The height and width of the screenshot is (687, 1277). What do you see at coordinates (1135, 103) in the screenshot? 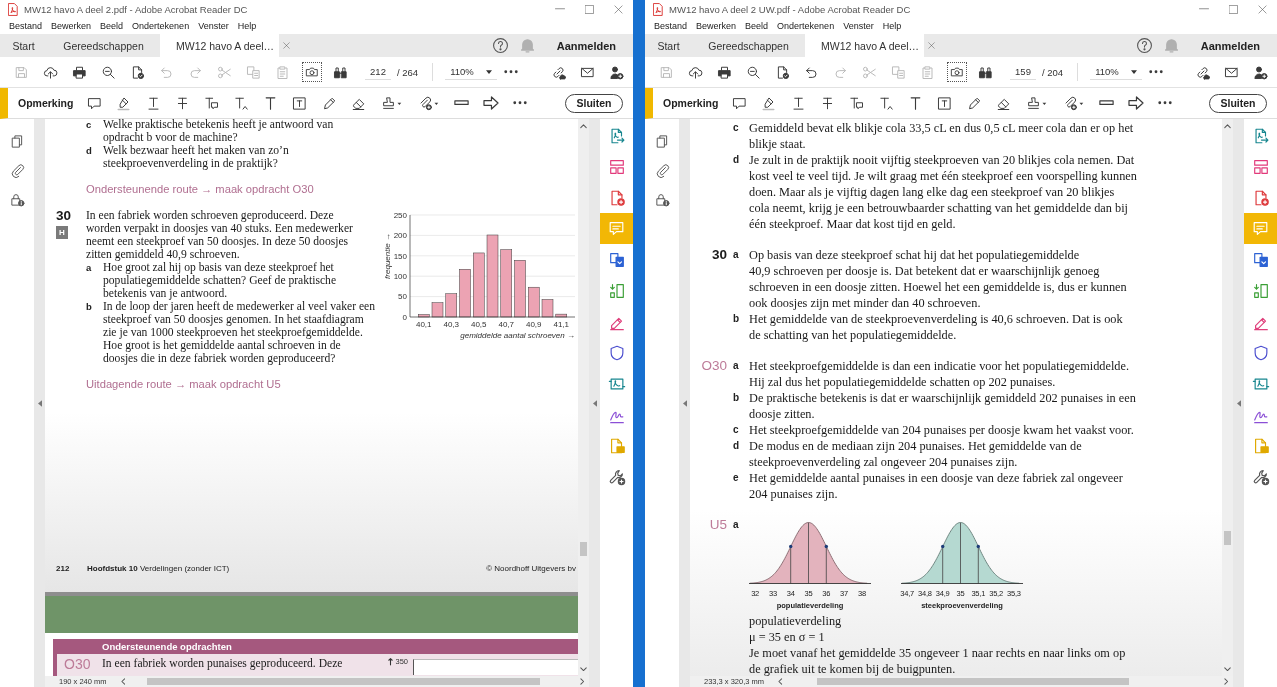
I see `arrow-right-icon` at bounding box center [1135, 103].